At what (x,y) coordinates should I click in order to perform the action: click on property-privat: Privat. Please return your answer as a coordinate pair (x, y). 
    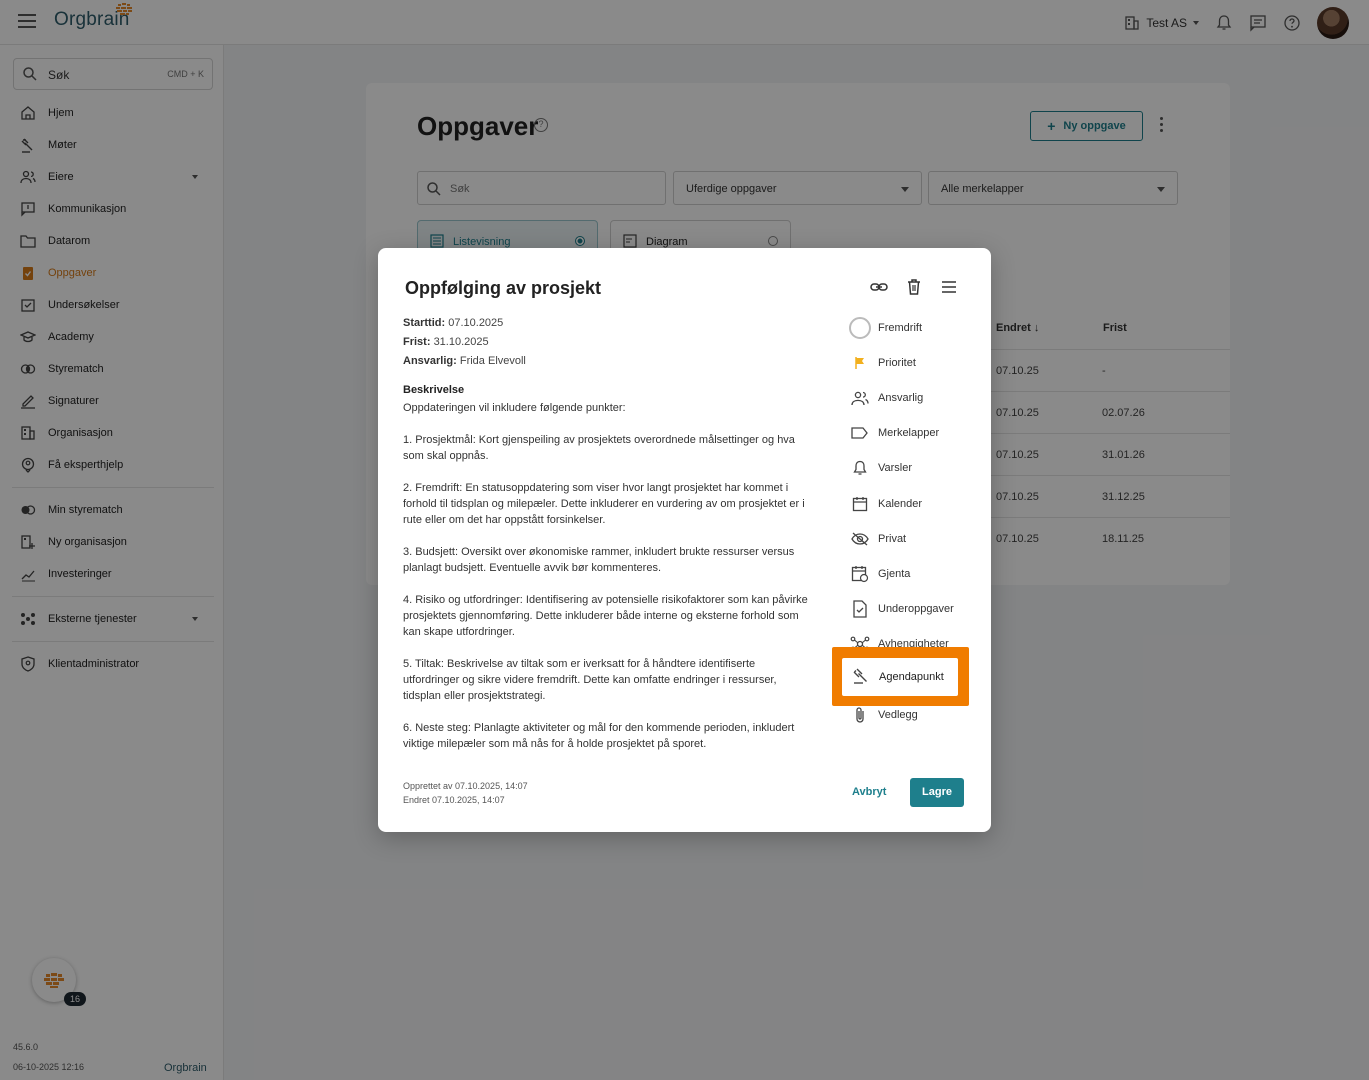
    Looking at the image, I should click on (911, 538).